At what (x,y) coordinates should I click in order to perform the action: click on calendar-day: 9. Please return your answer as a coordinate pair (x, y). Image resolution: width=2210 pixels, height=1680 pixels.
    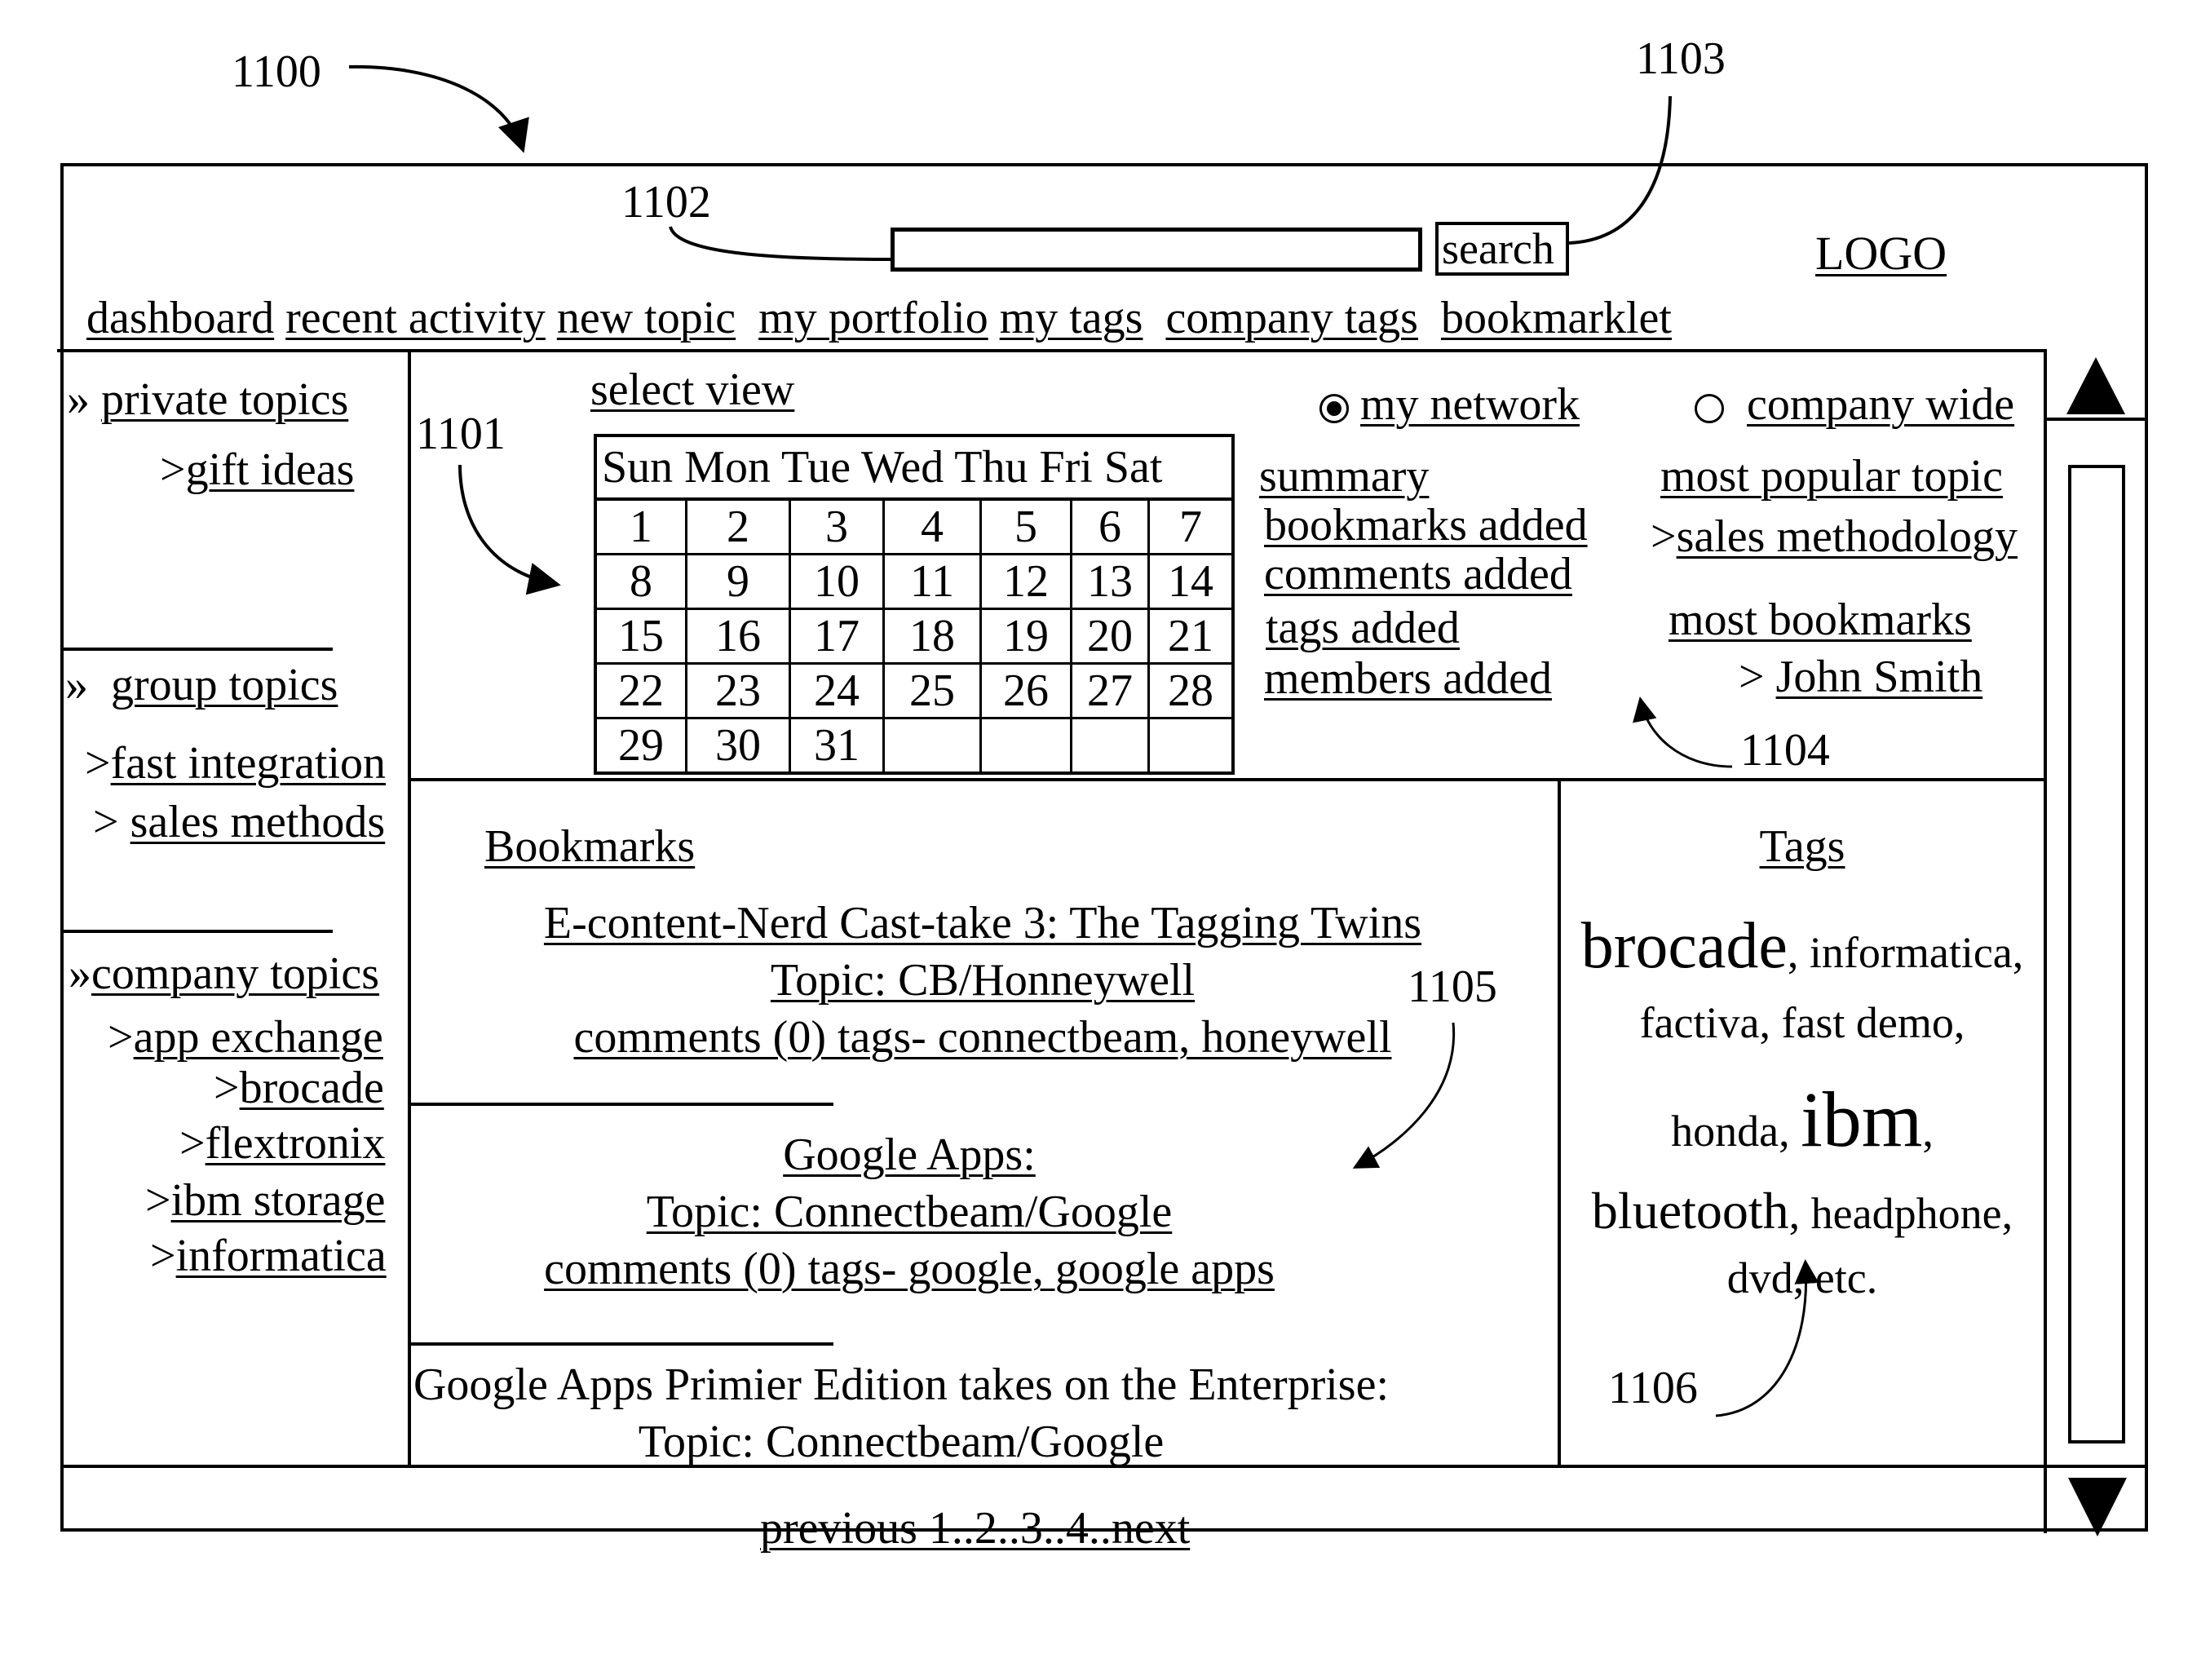
    Looking at the image, I should click on (738, 581).